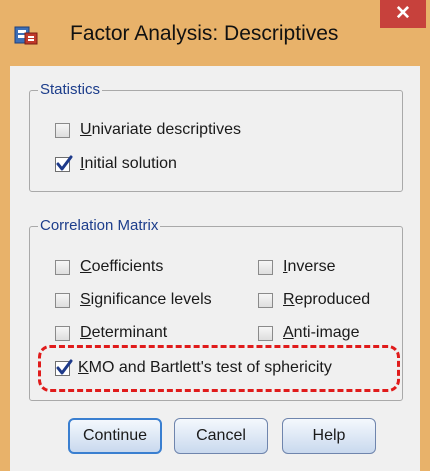  What do you see at coordinates (289, 299) in the screenshot?
I see `reproduced-mnemonic: R` at bounding box center [289, 299].